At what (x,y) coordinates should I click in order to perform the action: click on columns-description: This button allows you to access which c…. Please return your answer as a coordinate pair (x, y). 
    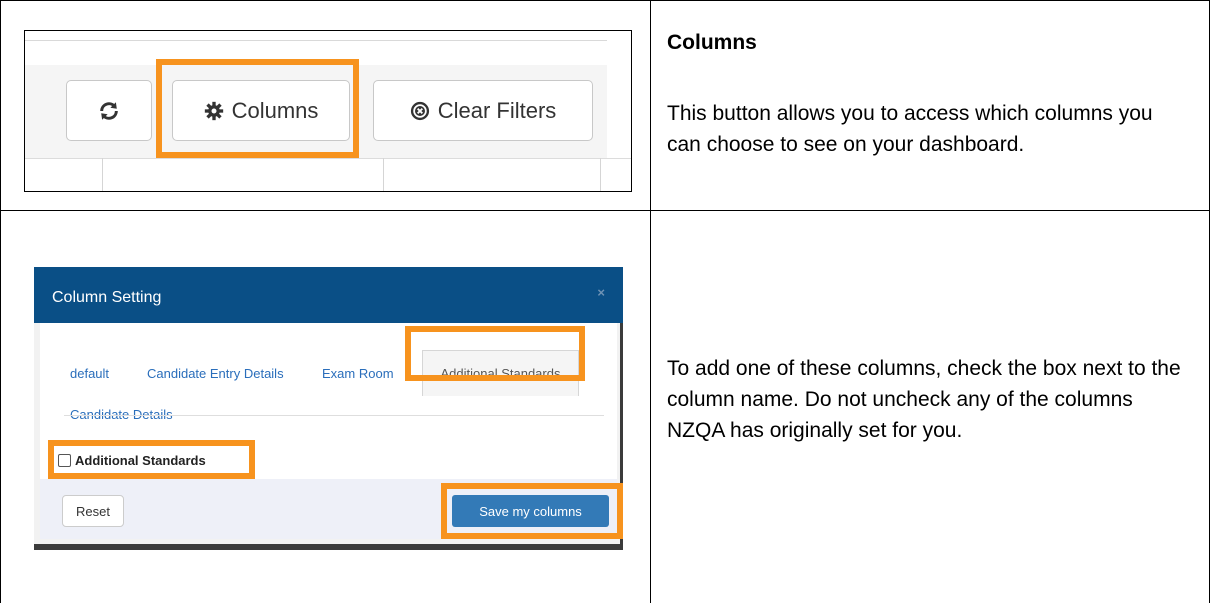
    Looking at the image, I should click on (910, 129).